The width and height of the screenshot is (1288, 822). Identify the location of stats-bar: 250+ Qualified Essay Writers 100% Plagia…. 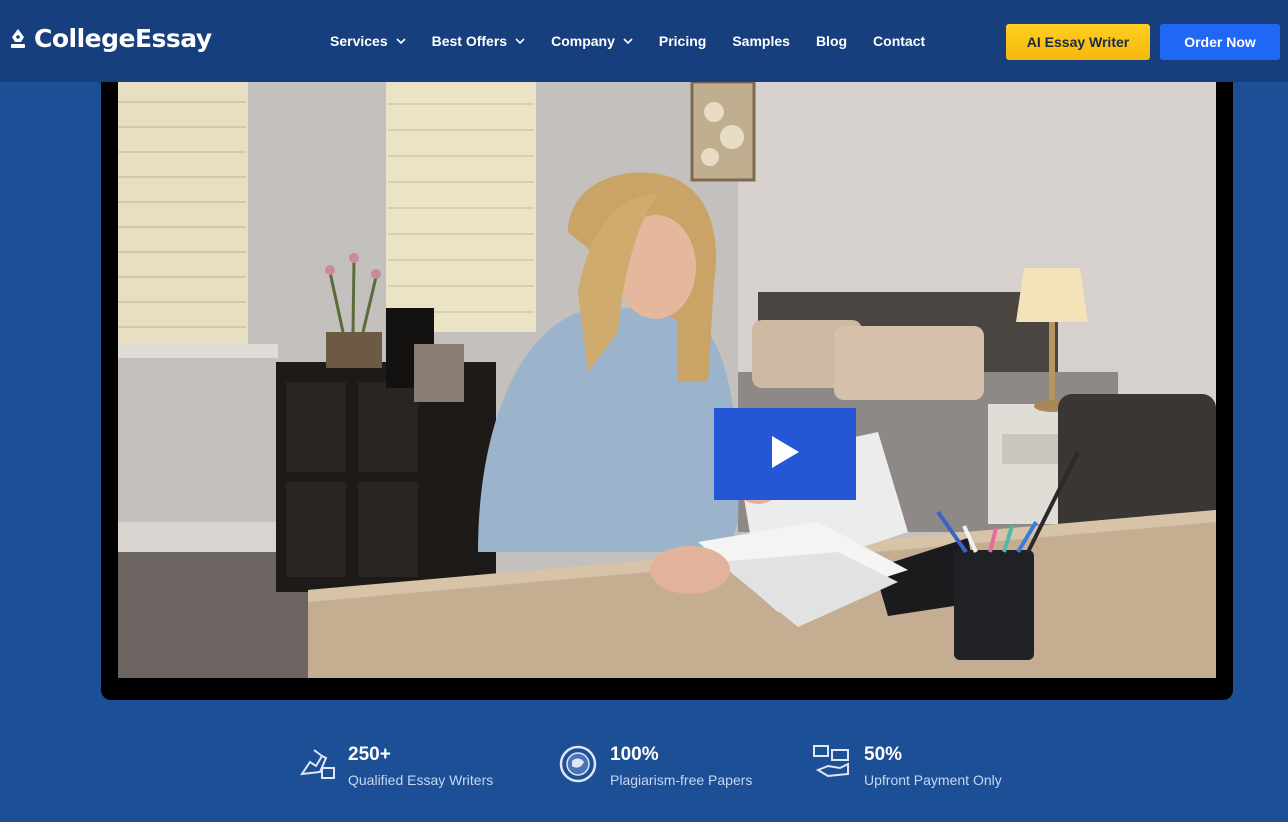
(676, 774).